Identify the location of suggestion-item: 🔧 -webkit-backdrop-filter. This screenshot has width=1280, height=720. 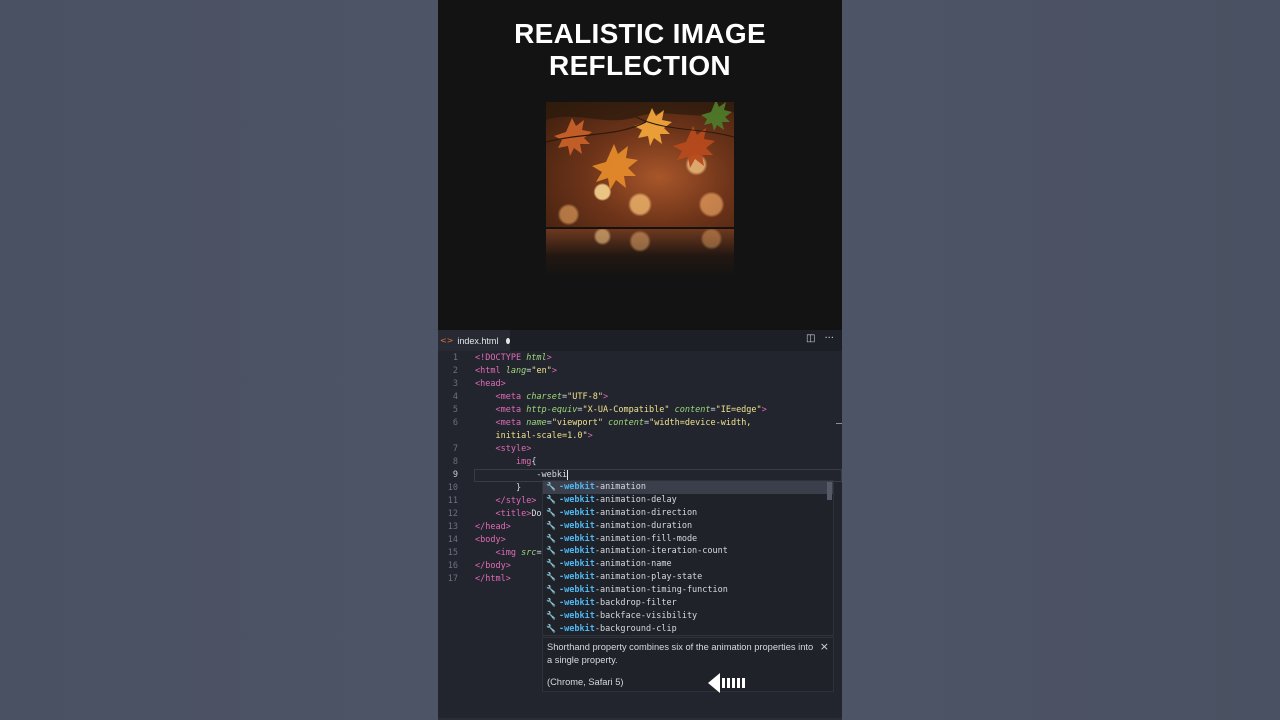
(688, 603).